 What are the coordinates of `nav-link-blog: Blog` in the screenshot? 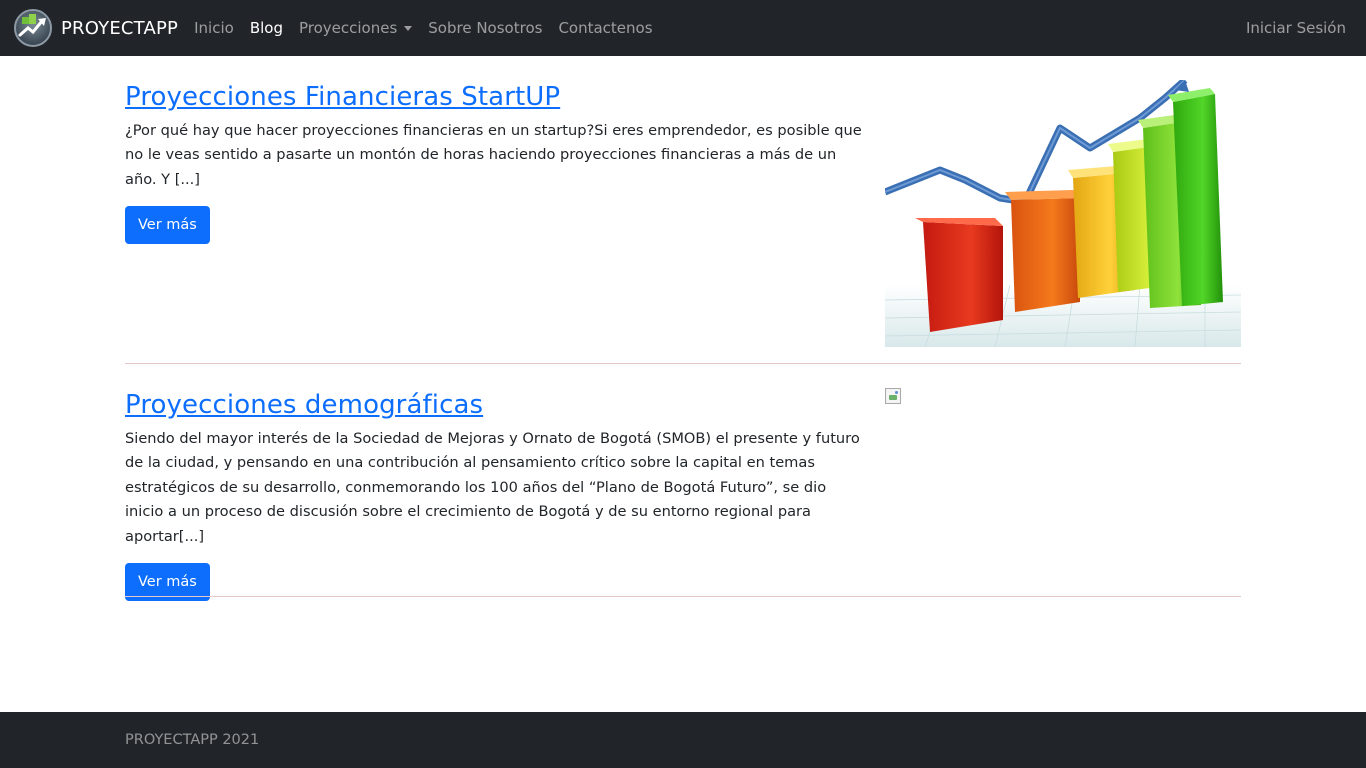 It's located at (266, 28).